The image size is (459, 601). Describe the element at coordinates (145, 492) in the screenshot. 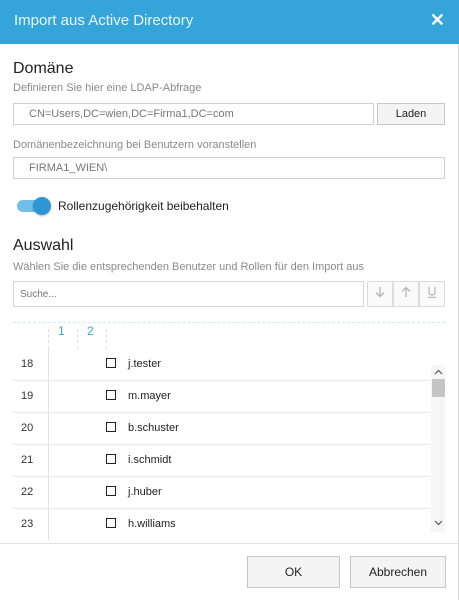

I see `user-name: j.huber` at that location.